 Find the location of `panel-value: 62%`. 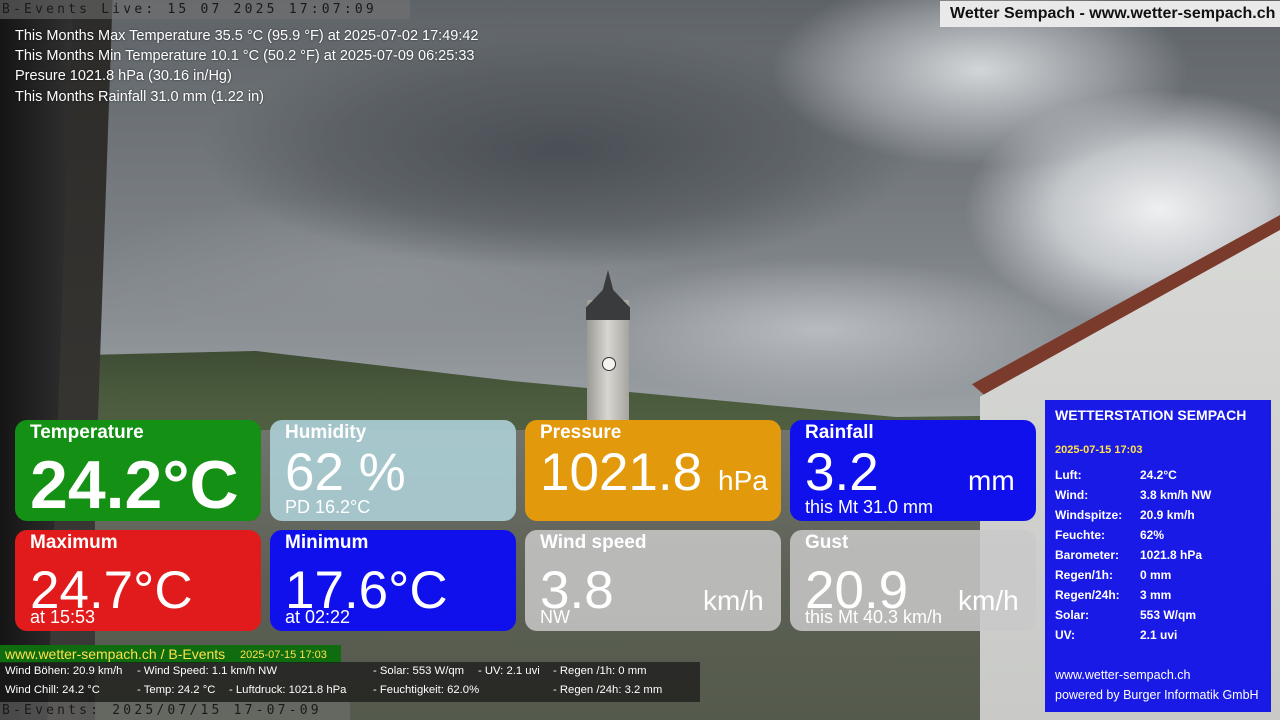

panel-value: 62% is located at coordinates (1152, 535).